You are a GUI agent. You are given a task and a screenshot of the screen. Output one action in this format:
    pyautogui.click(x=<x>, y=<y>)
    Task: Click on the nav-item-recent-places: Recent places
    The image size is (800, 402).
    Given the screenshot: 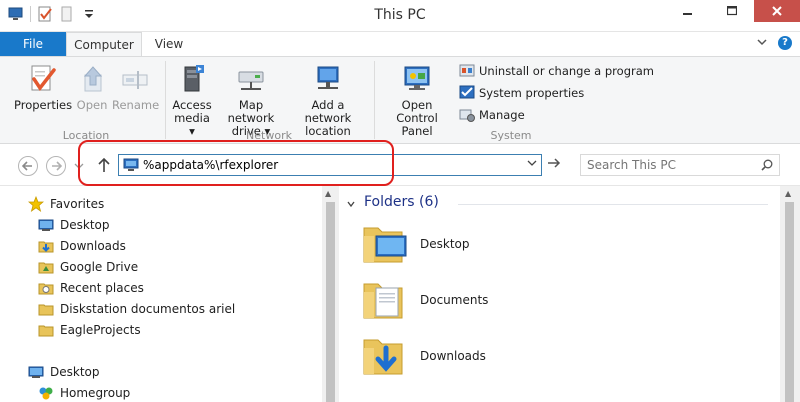 What is the action you would take?
    pyautogui.click(x=91, y=288)
    